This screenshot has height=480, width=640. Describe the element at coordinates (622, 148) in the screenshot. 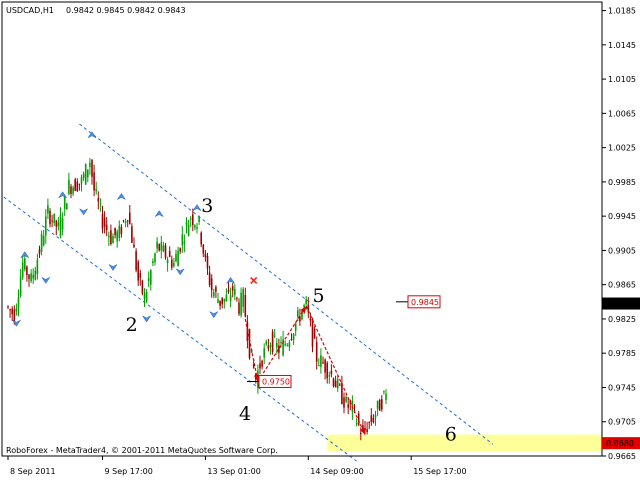

I see `y-tick-label: 1.0025` at that location.